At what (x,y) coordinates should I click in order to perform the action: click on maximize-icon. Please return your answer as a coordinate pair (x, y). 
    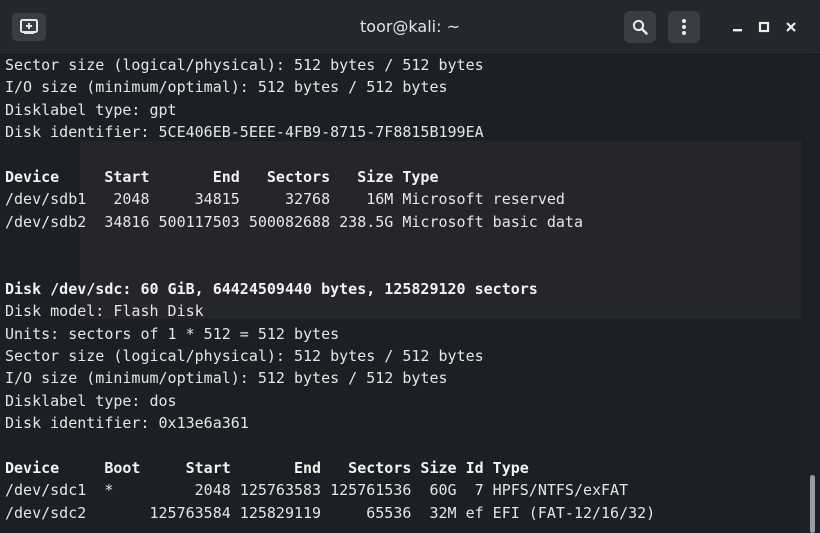
    Looking at the image, I should click on (764, 27).